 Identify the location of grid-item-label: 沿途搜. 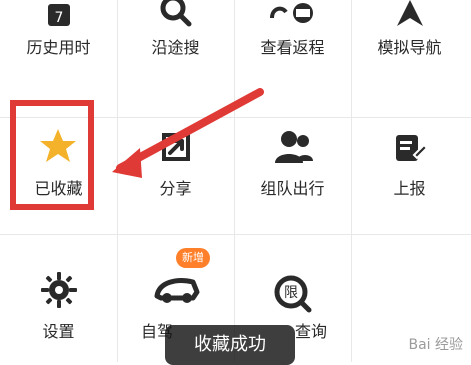
(175, 47).